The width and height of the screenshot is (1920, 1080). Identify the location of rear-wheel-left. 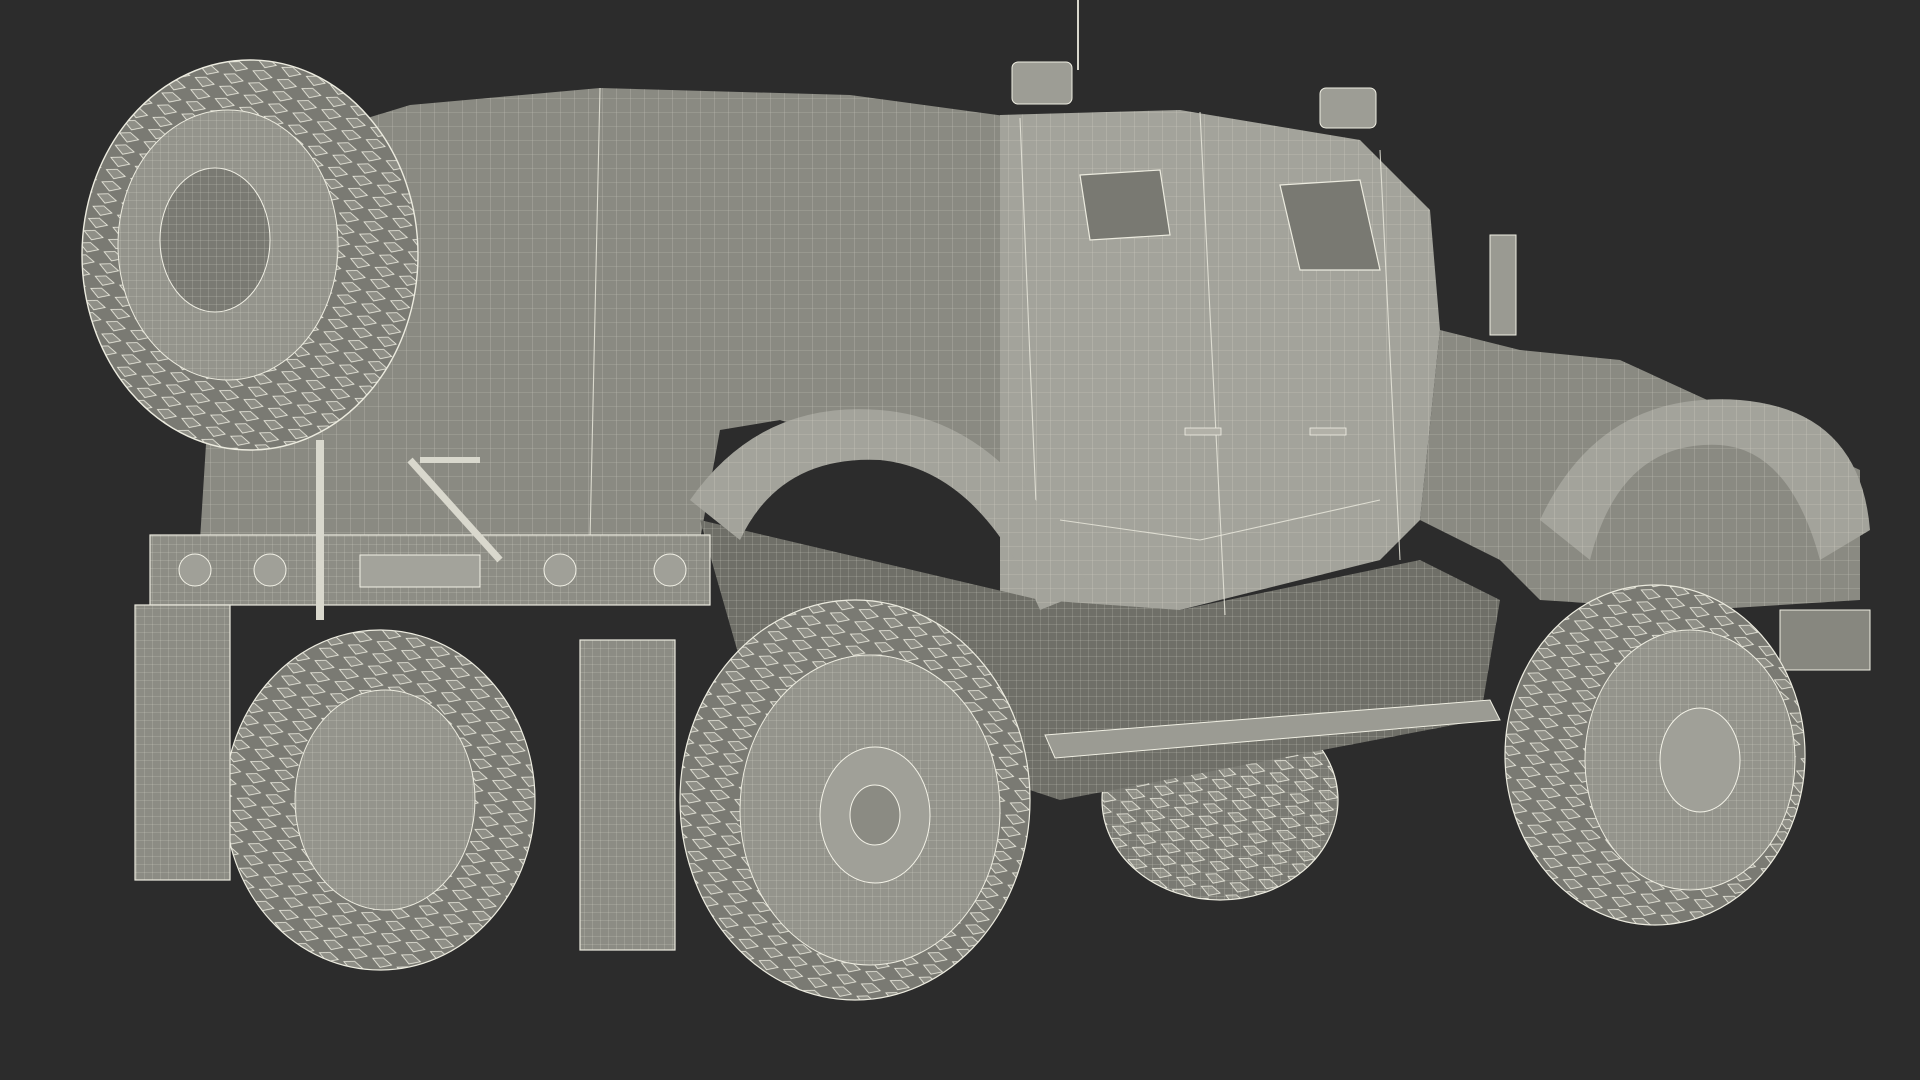
(380, 800).